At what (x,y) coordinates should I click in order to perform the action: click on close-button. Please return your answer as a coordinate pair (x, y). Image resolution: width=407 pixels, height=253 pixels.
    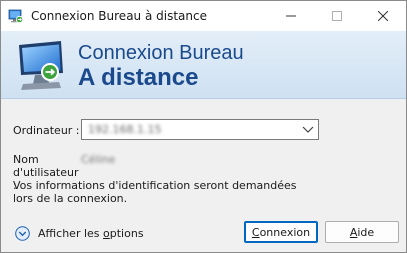
    Looking at the image, I should click on (383, 16).